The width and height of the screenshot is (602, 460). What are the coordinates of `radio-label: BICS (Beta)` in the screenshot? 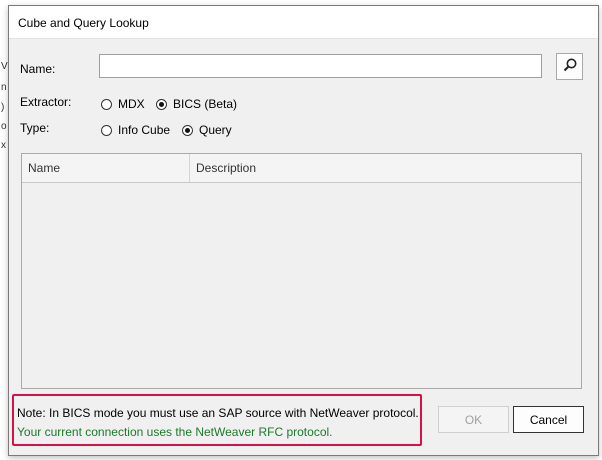 It's located at (205, 104).